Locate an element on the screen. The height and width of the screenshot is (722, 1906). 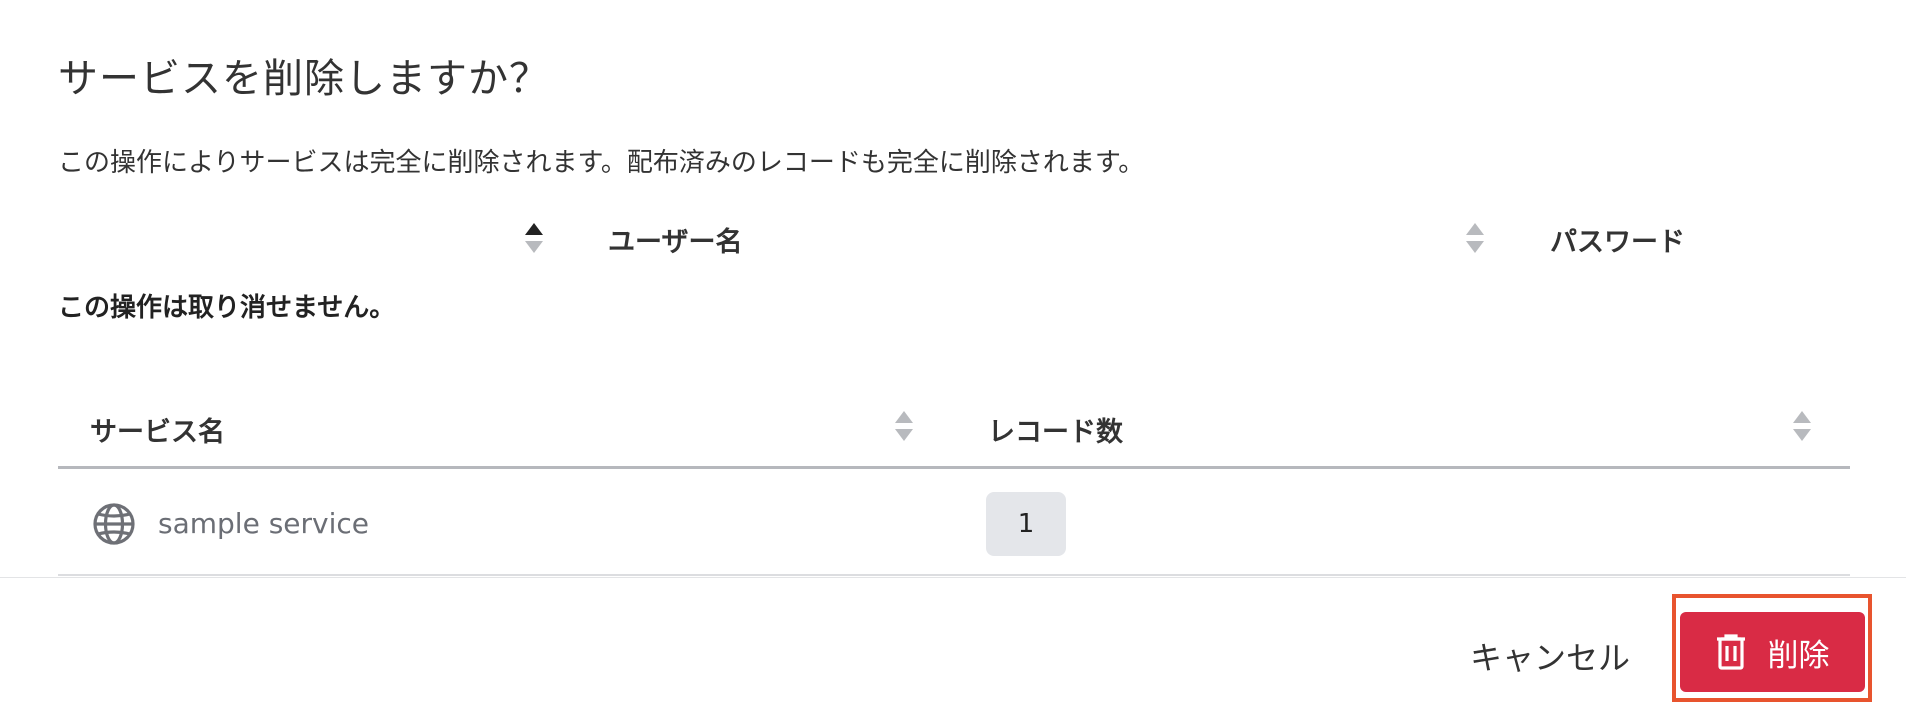
irreversible-warning: この操作は取り消せません。 is located at coordinates (227, 308).